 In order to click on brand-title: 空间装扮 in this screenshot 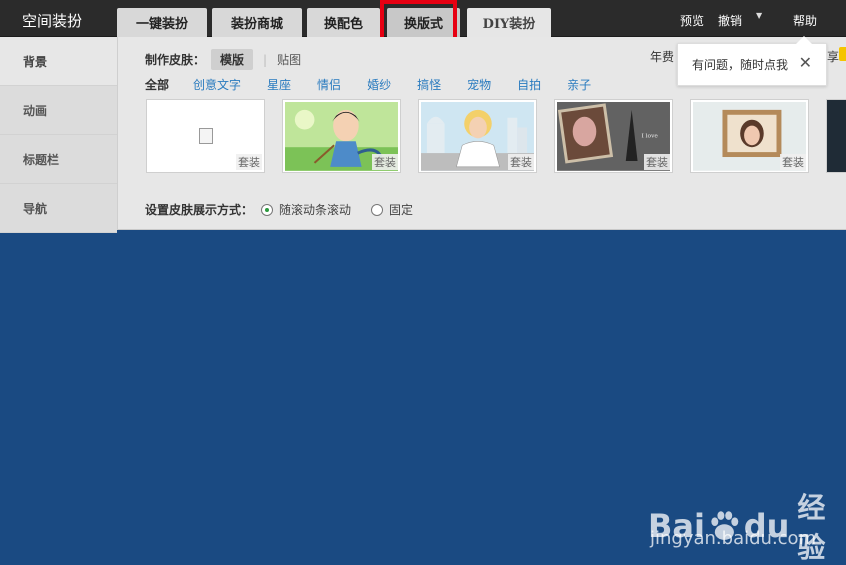, I will do `click(52, 21)`.